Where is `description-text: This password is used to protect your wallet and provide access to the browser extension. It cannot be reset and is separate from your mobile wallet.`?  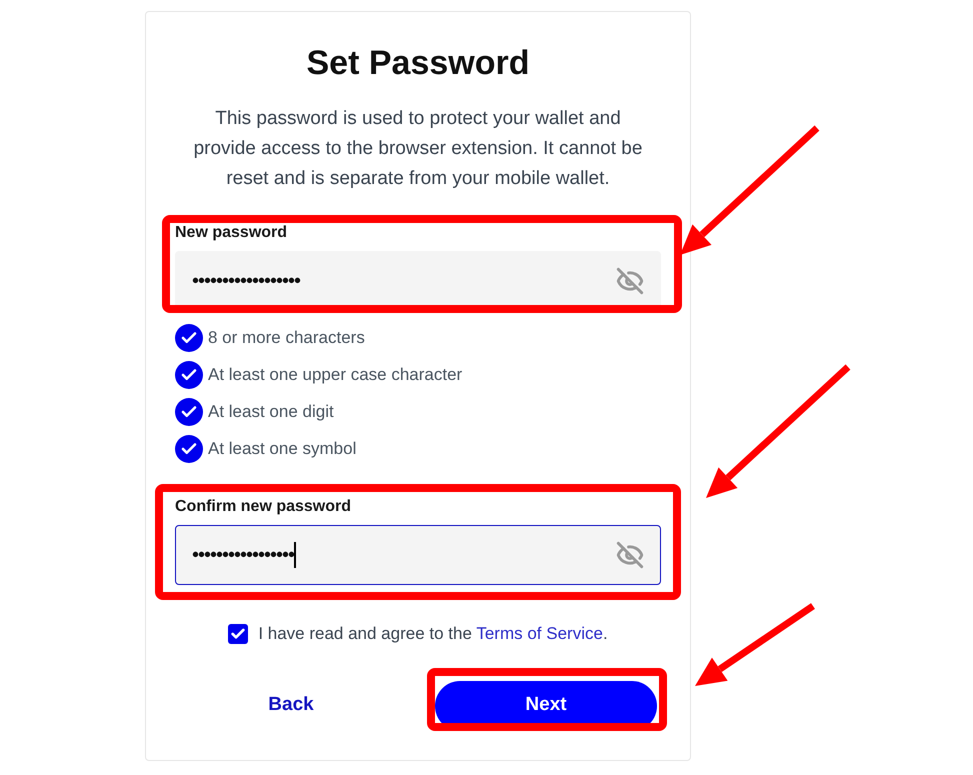 description-text: This password is used to protect your wallet and provide access to the browser extension. It cannot be reset and is separate from your mobile wallet. is located at coordinates (418, 149).